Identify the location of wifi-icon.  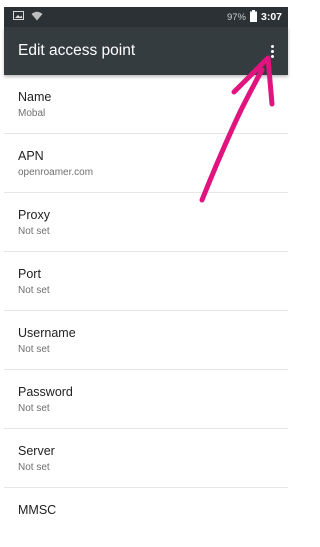
(37, 17).